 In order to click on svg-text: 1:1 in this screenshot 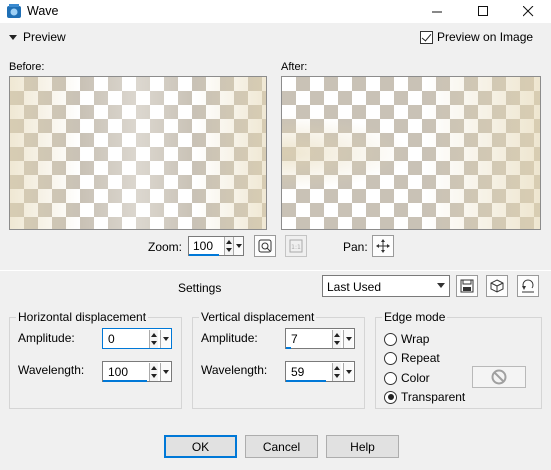, I will do `click(296, 247)`.